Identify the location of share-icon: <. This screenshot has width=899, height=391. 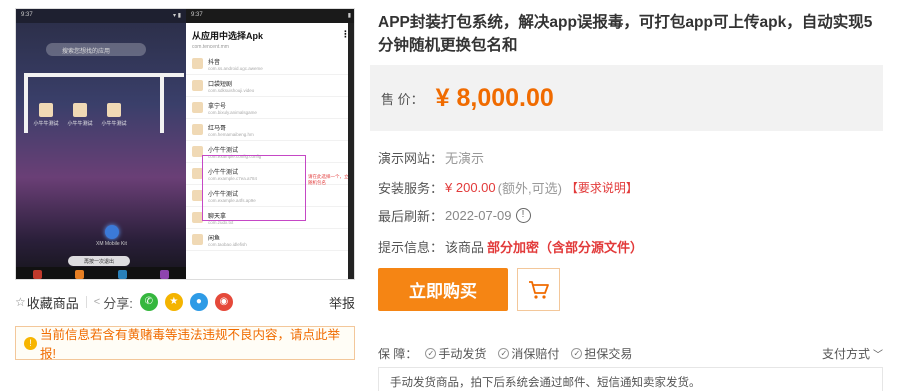
(97, 302).